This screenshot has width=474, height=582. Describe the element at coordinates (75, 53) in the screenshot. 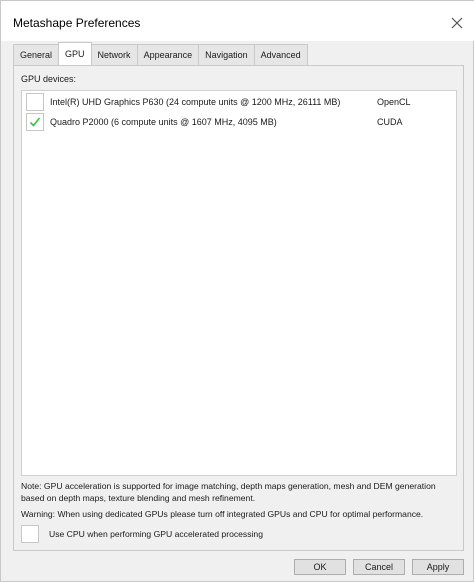

I see `tab-gpu: GPU` at that location.